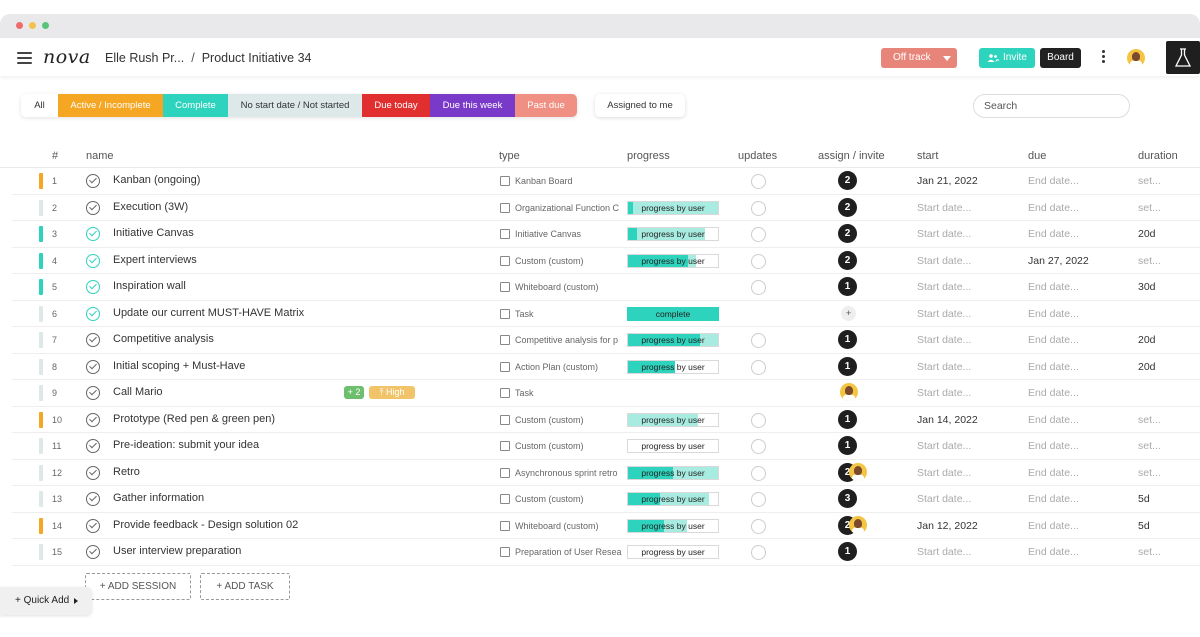 The width and height of the screenshot is (1200, 637). Describe the element at coordinates (392, 392) in the screenshot. I see `priority-badge: ⤒ High` at that location.